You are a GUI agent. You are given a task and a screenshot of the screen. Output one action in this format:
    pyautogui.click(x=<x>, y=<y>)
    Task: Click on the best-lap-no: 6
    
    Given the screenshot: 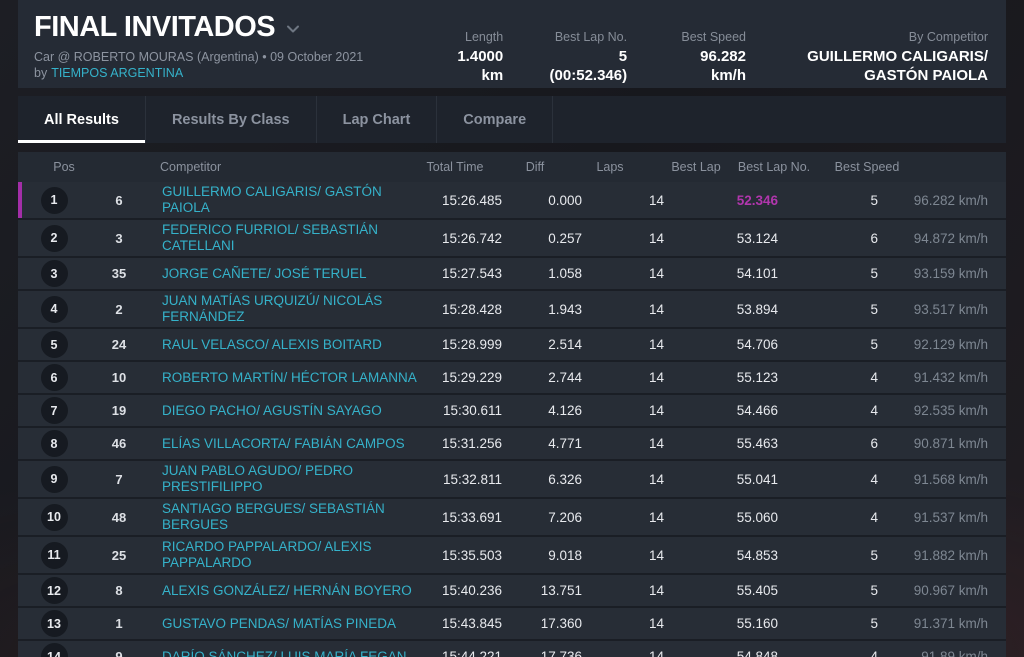 What is the action you would take?
    pyautogui.click(x=874, y=238)
    